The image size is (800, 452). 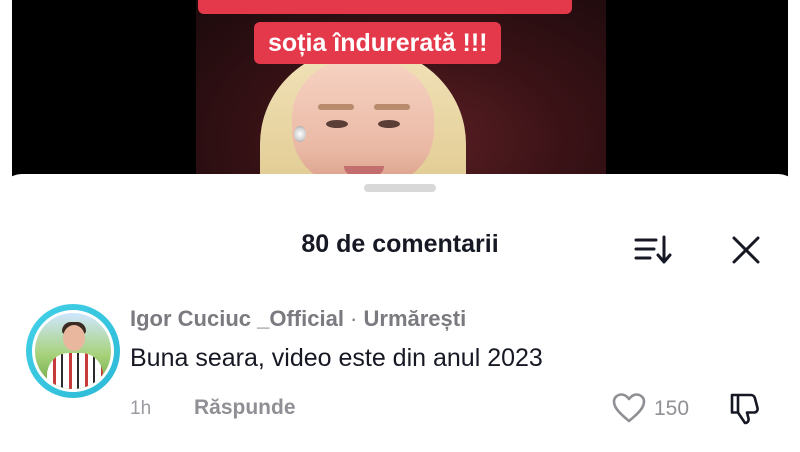 I want to click on avatar-image, so click(x=73, y=351).